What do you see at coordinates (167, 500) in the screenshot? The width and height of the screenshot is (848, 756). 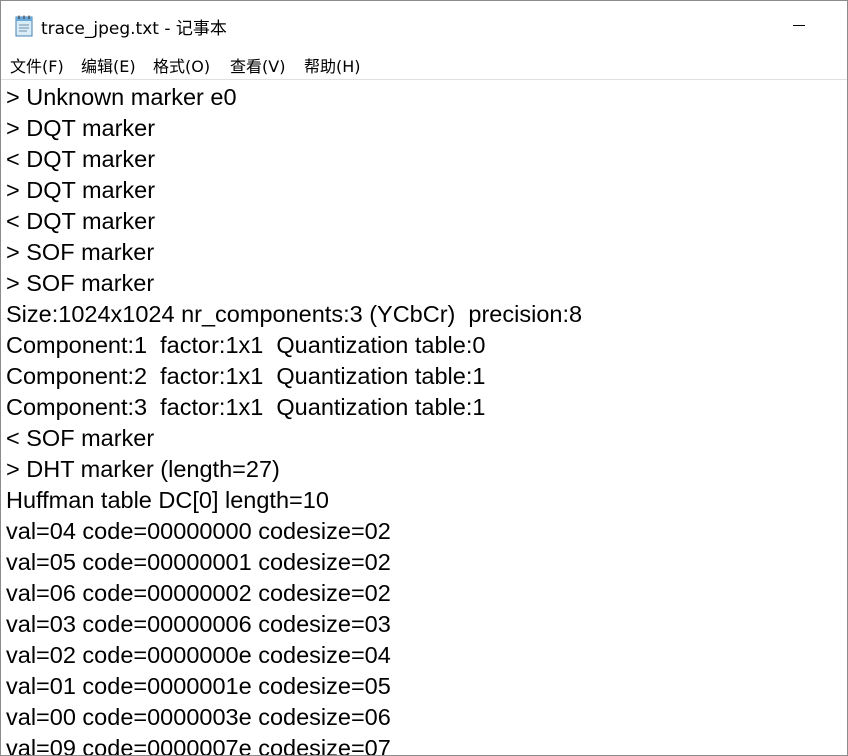 I see `text-line: Huffman table DC[0] length=10` at bounding box center [167, 500].